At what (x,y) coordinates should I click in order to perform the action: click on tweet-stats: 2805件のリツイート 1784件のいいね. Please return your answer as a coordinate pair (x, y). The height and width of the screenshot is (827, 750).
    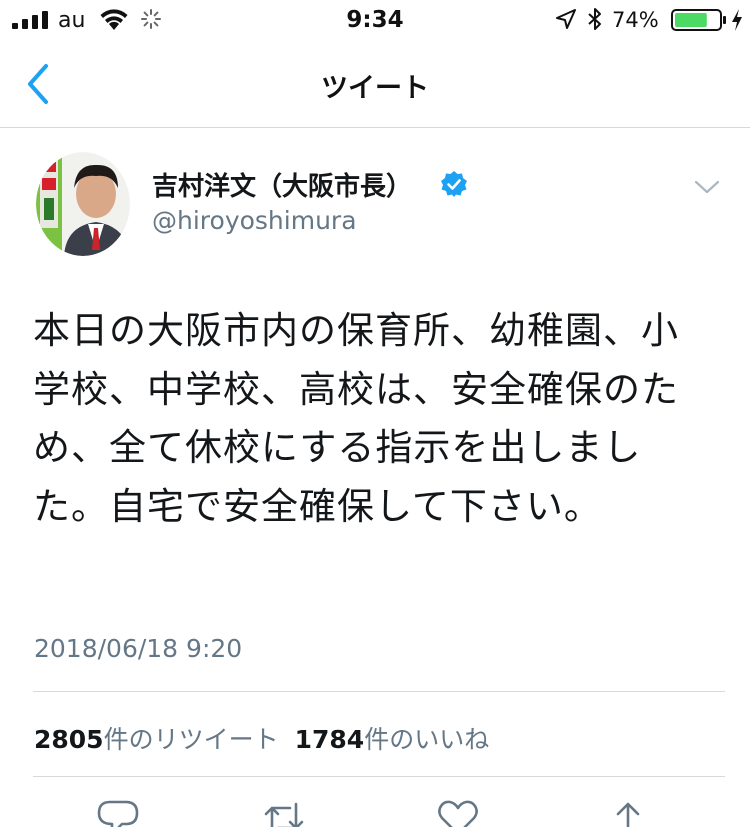
    Looking at the image, I should click on (269, 738).